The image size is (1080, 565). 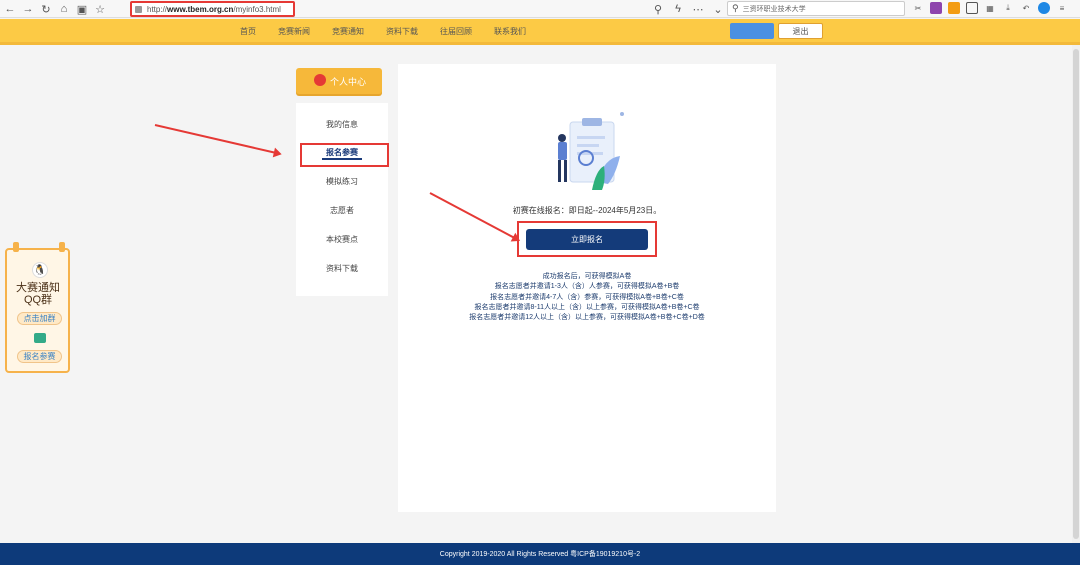 I want to click on registration-illustration-icon, so click(x=591, y=151).